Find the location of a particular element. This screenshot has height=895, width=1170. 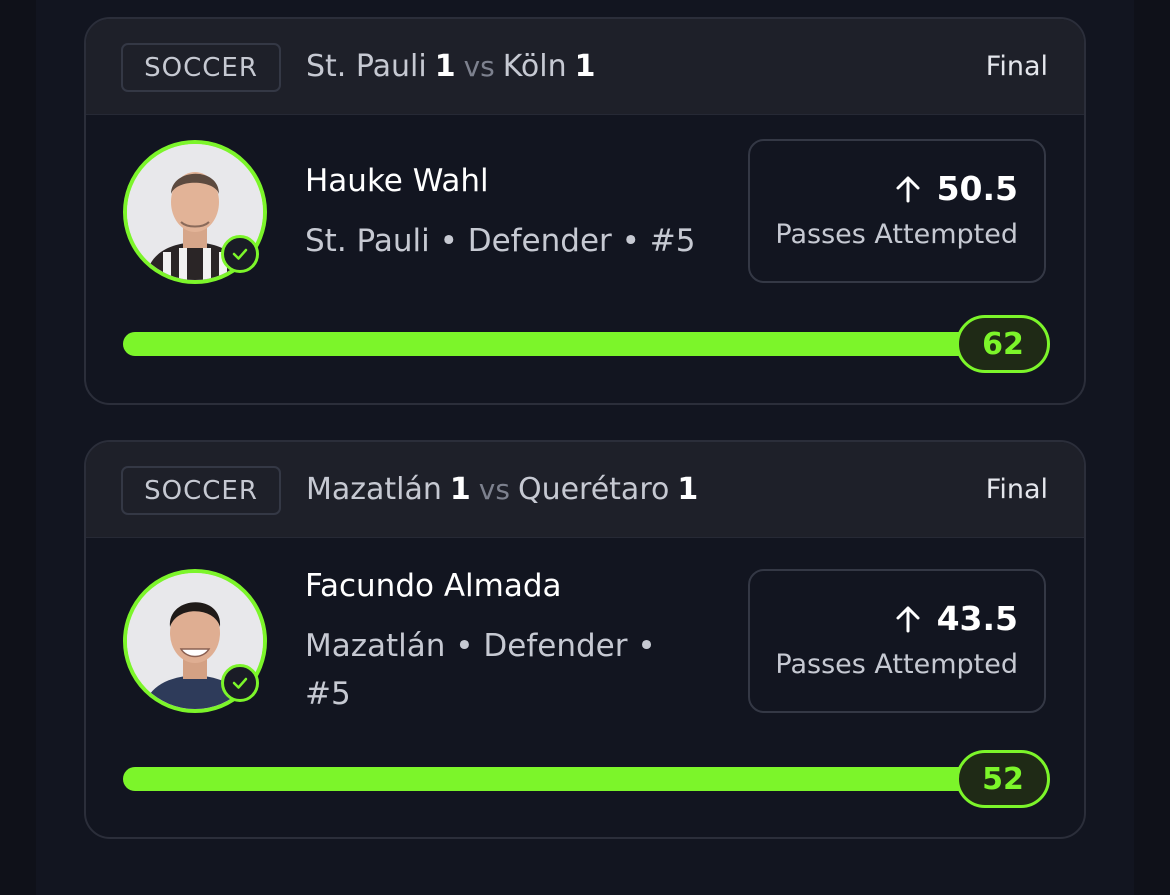

result-pill: 62 is located at coordinates (1003, 344).